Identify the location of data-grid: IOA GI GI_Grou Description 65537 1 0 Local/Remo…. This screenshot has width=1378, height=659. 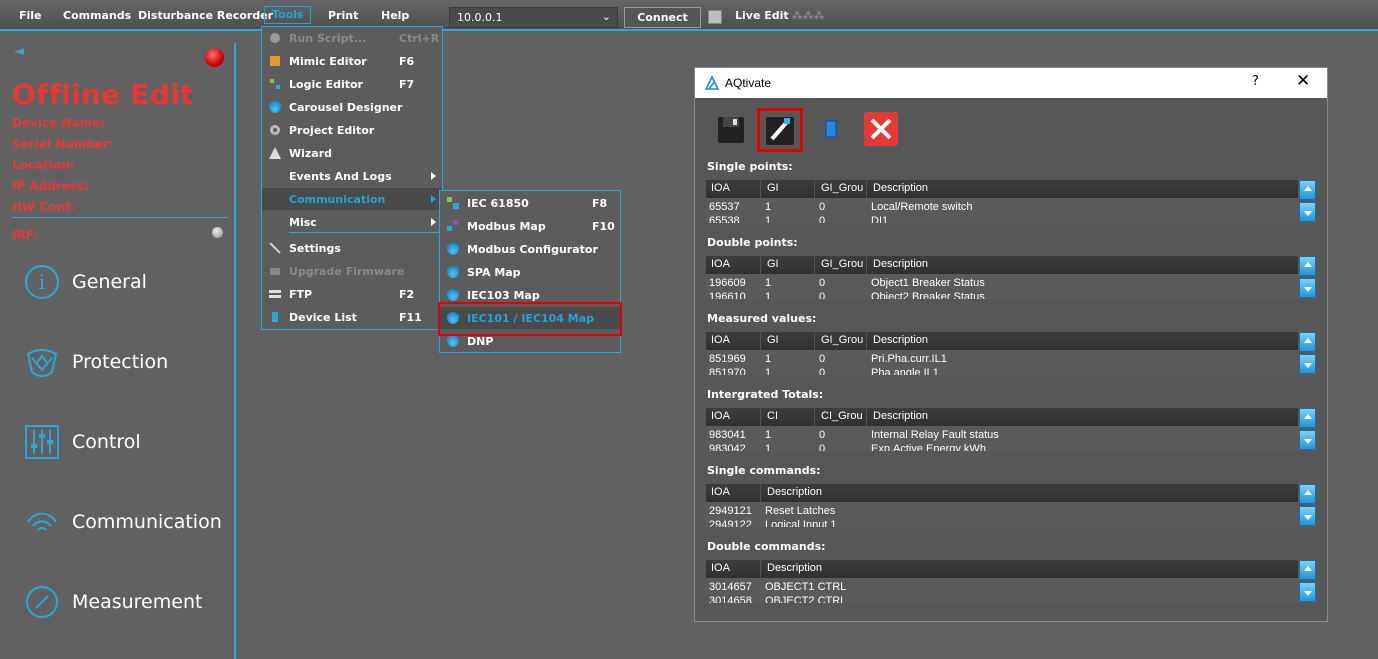
(1011, 201).